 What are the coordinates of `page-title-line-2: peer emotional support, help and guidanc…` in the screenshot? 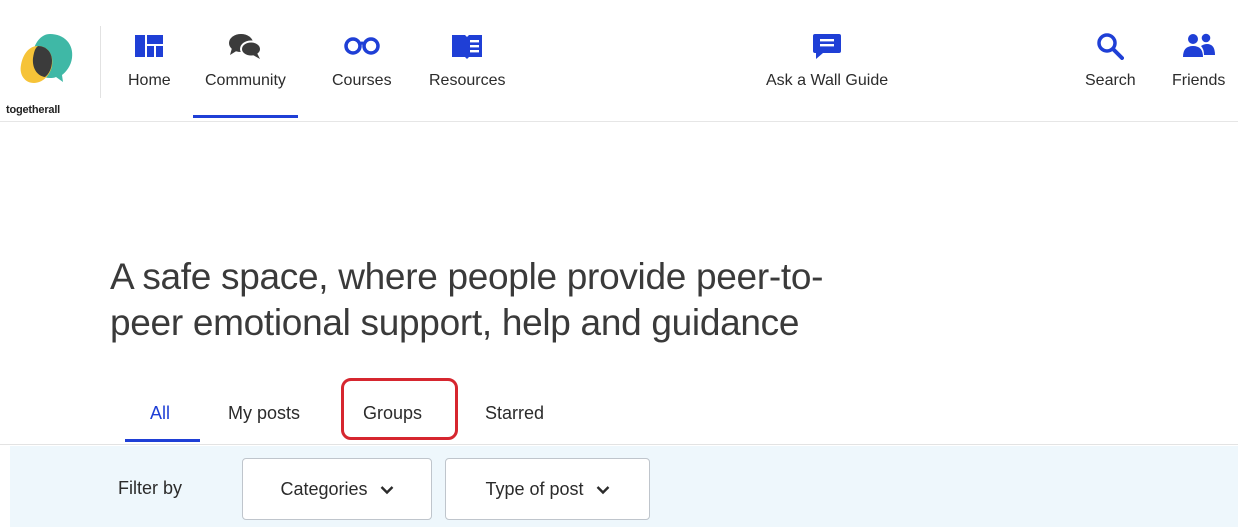 It's located at (455, 322).